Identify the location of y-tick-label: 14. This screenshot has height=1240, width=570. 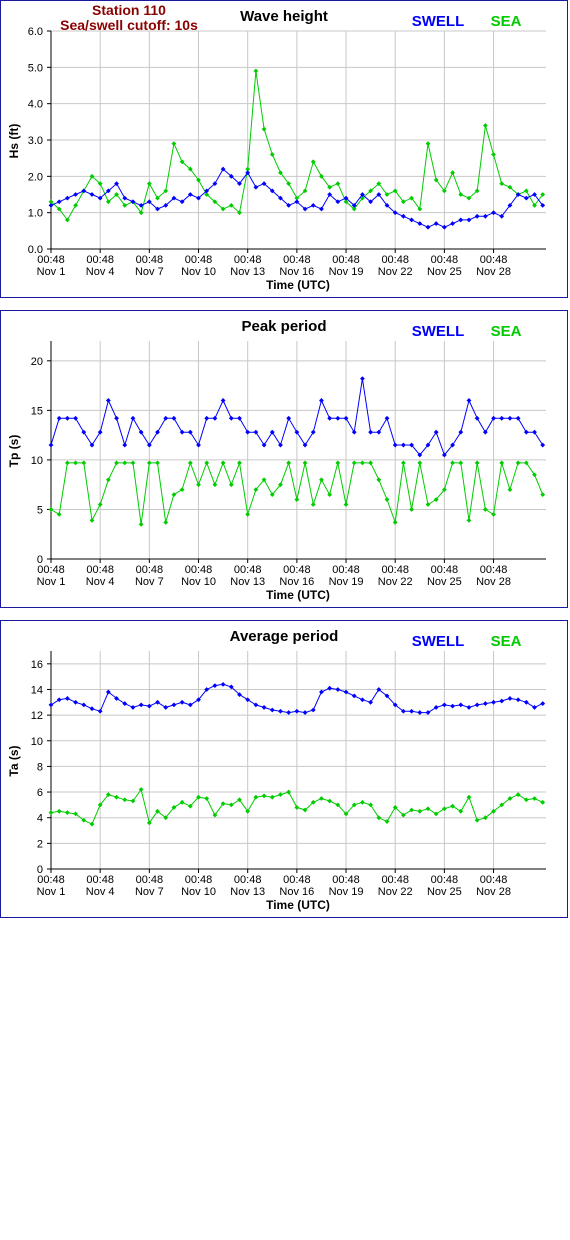
(37, 690).